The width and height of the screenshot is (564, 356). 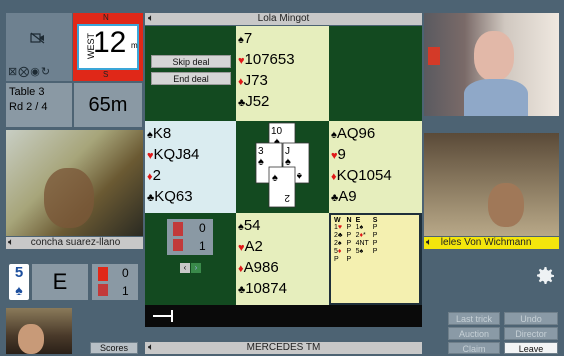 What do you see at coordinates (151, 19) in the screenshot?
I see `speaker-icon-north: 🔈︎` at bounding box center [151, 19].